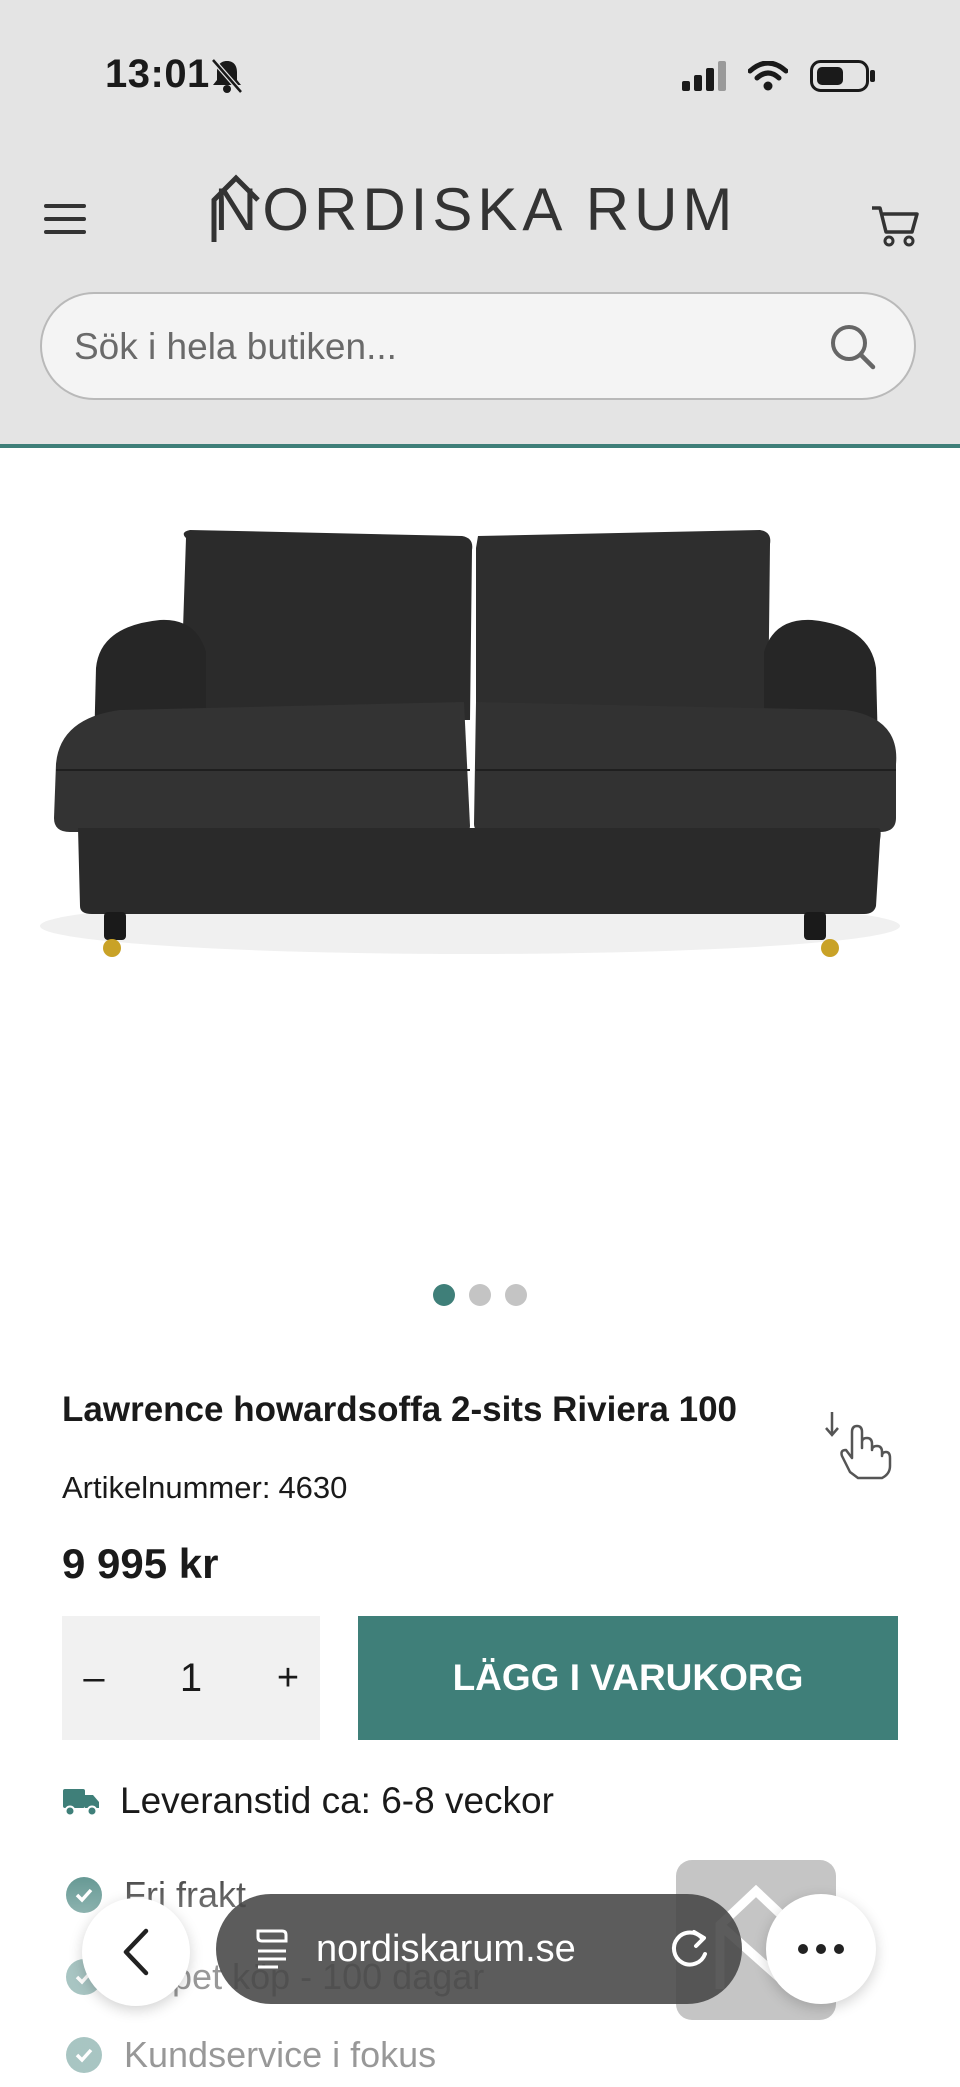 Image resolution: width=960 pixels, height=2087 pixels. I want to click on quantity-stepper: – 1 +, so click(191, 1678).